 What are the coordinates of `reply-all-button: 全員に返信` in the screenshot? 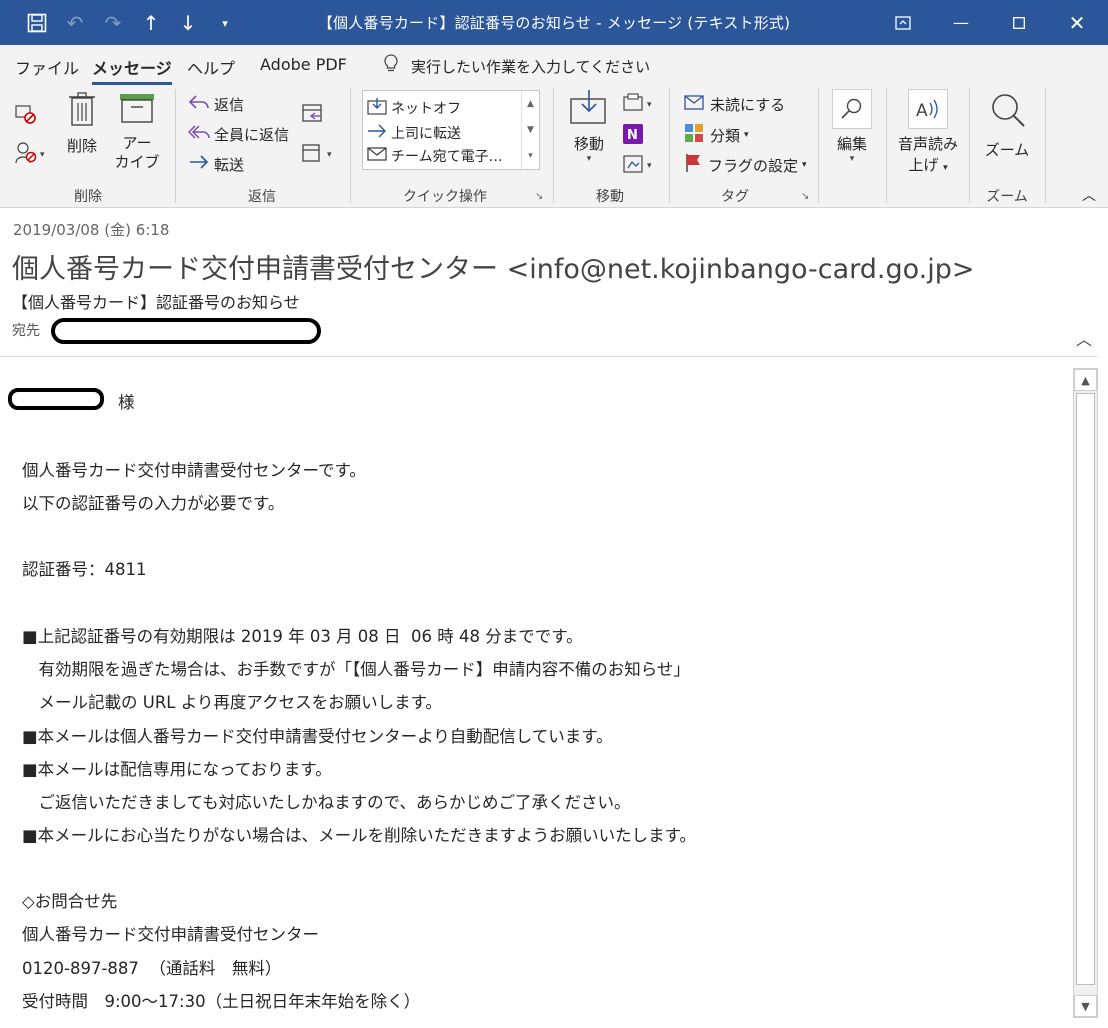 It's located at (238, 134).